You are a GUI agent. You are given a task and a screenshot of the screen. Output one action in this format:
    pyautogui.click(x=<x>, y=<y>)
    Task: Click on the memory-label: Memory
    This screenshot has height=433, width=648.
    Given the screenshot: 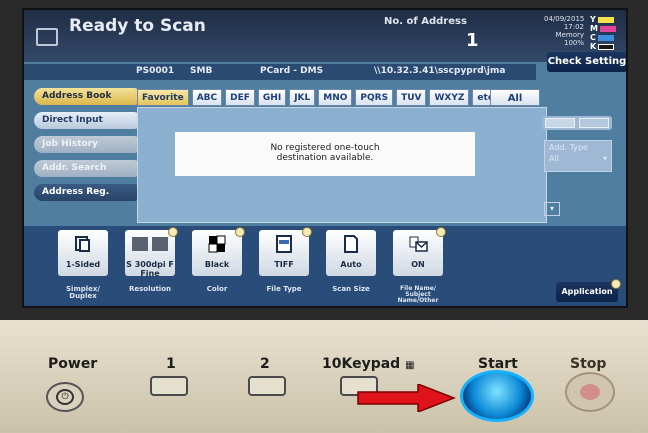 What is the action you would take?
    pyautogui.click(x=569, y=35)
    